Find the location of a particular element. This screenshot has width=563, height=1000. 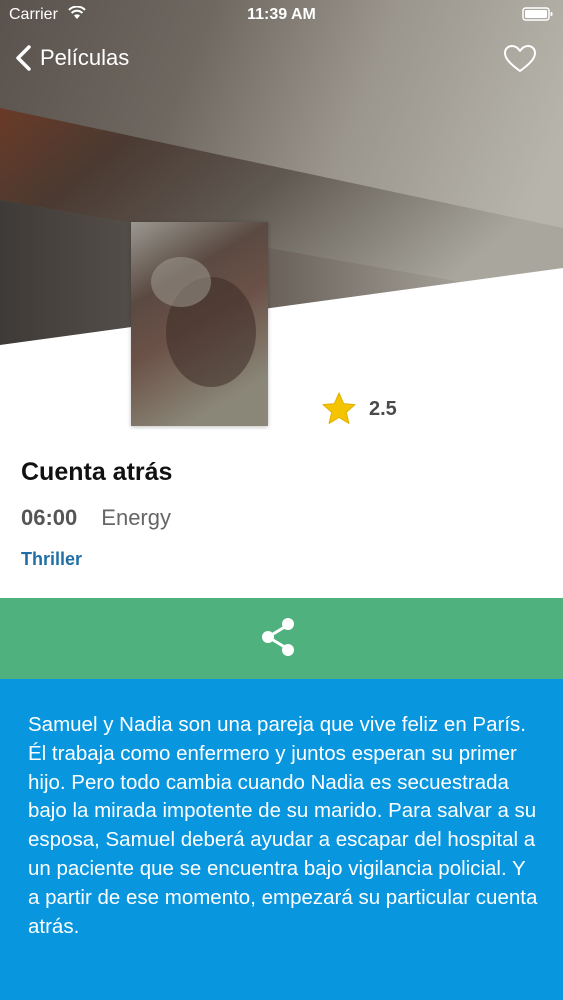

poster-image is located at coordinates (199, 324).